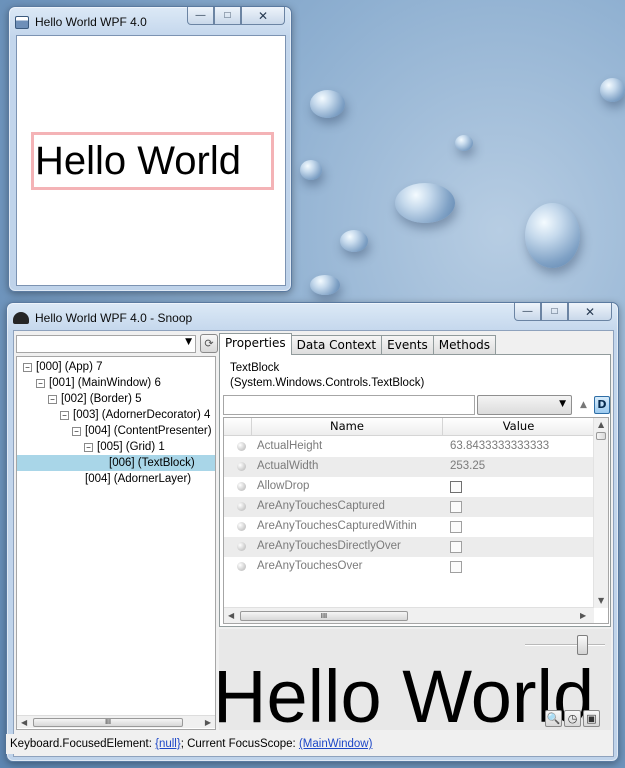 This screenshot has height=768, width=625. Describe the element at coordinates (572, 718) in the screenshot. I see `clock-icon: ◷` at that location.